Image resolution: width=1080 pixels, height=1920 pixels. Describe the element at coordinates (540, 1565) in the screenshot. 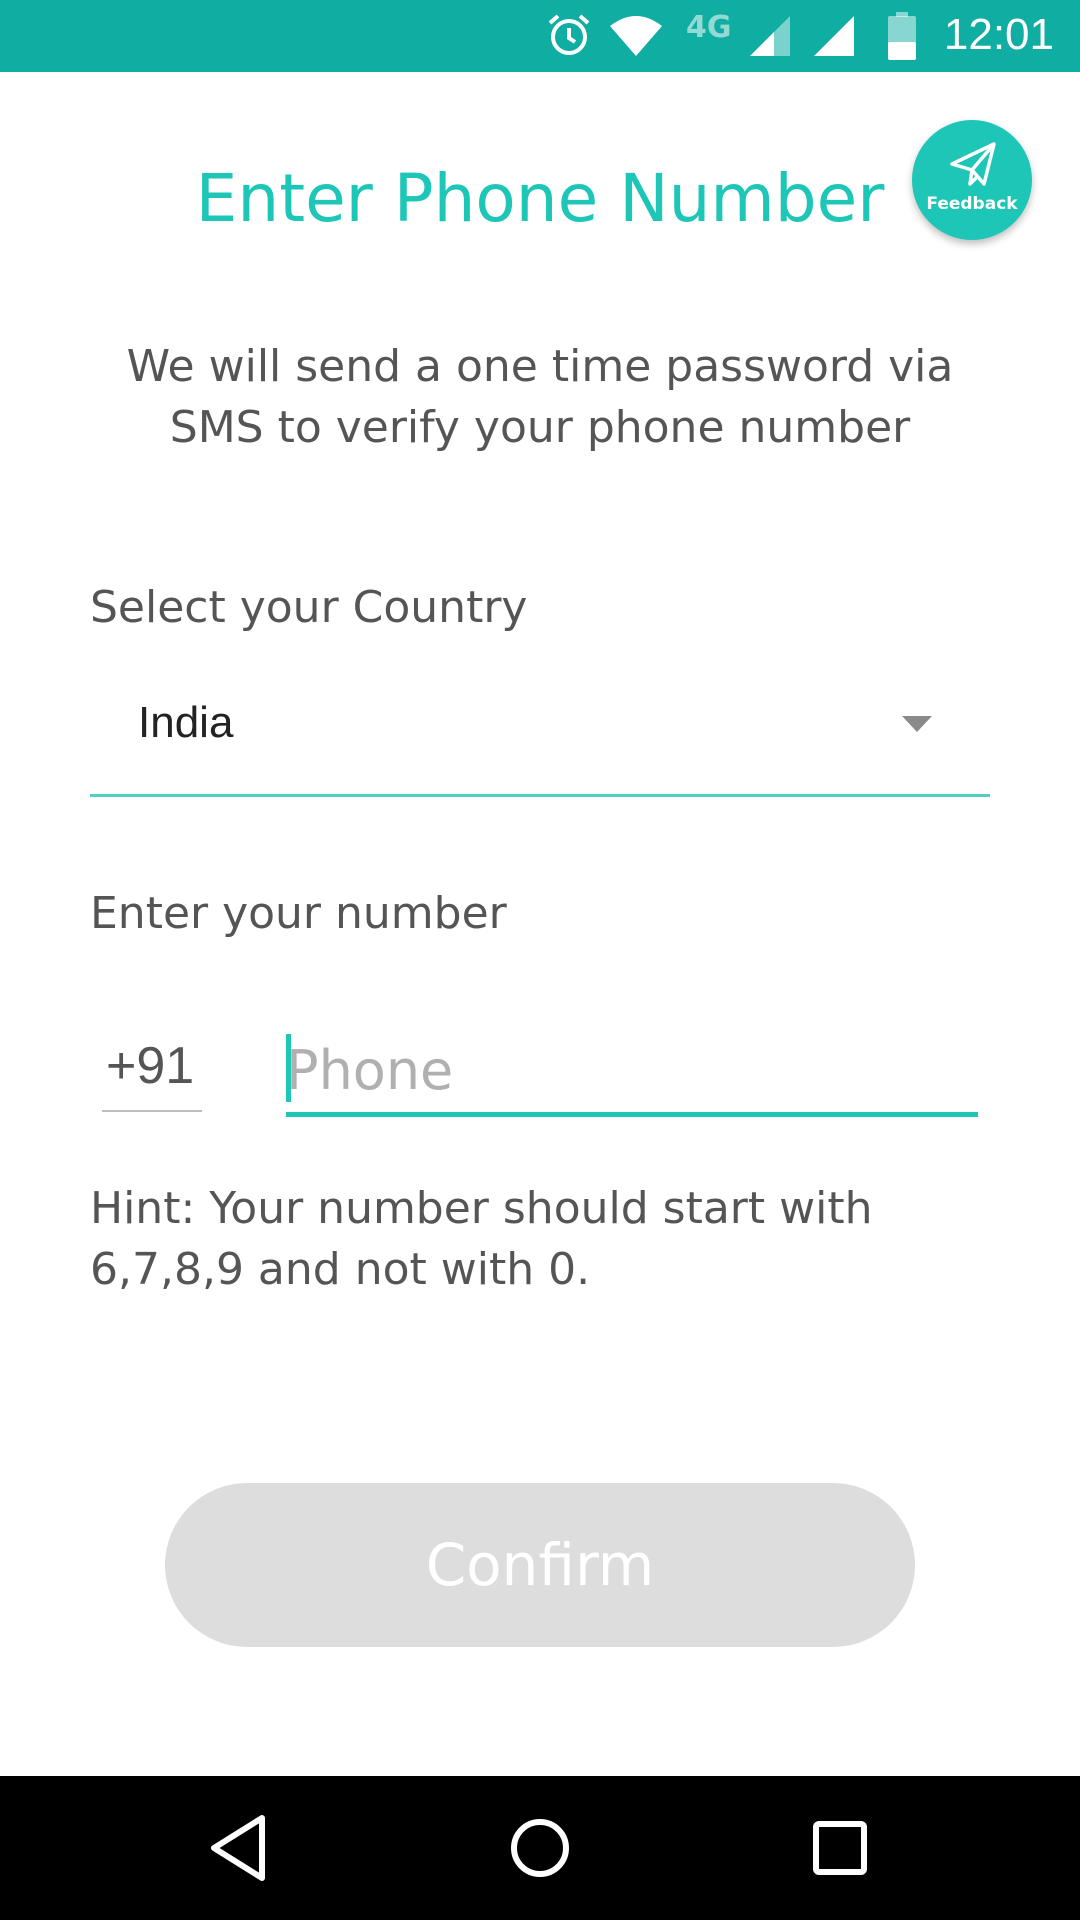

I see `confirm-button: Confirm` at that location.